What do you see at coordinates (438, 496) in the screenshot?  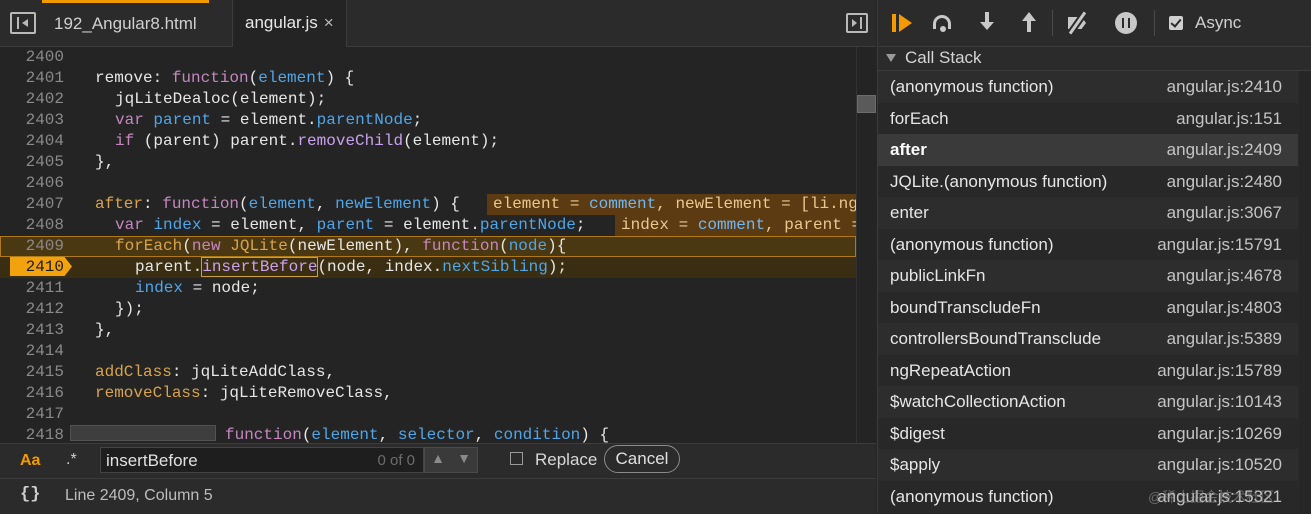 I see `status-bar: {} Line 2409, Column 5` at bounding box center [438, 496].